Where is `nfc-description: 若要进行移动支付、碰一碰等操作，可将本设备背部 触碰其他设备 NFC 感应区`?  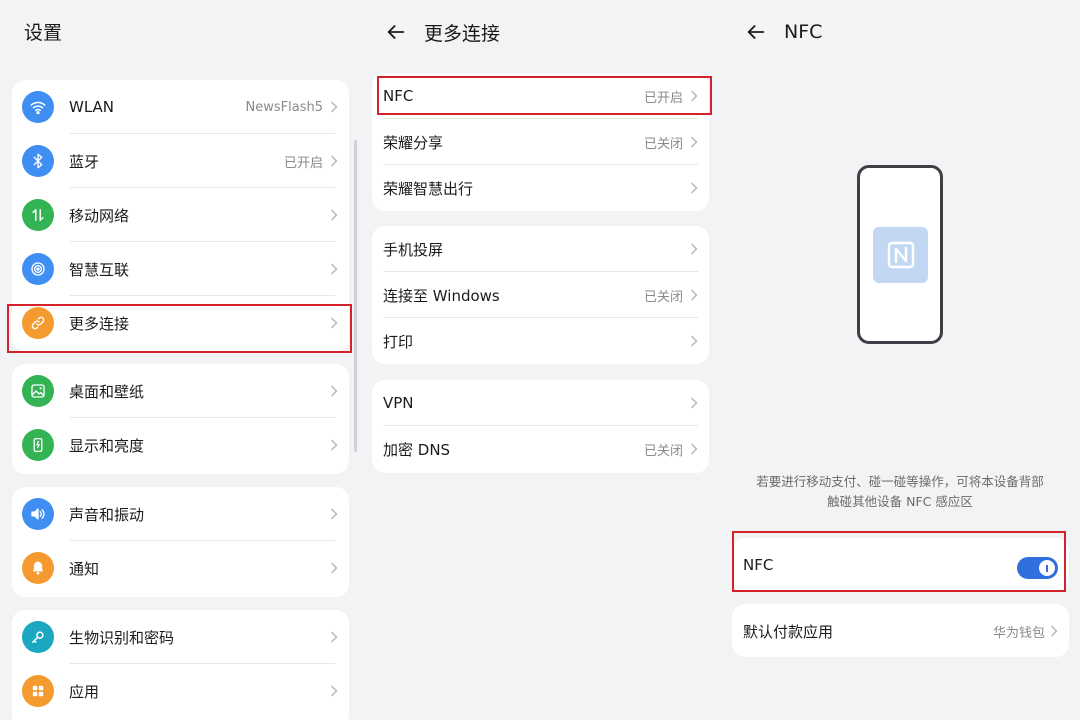
nfc-description: 若要进行移动支付、碰一碰等操作，可将本设备背部 触碰其他设备 NFC 感应区 is located at coordinates (900, 492).